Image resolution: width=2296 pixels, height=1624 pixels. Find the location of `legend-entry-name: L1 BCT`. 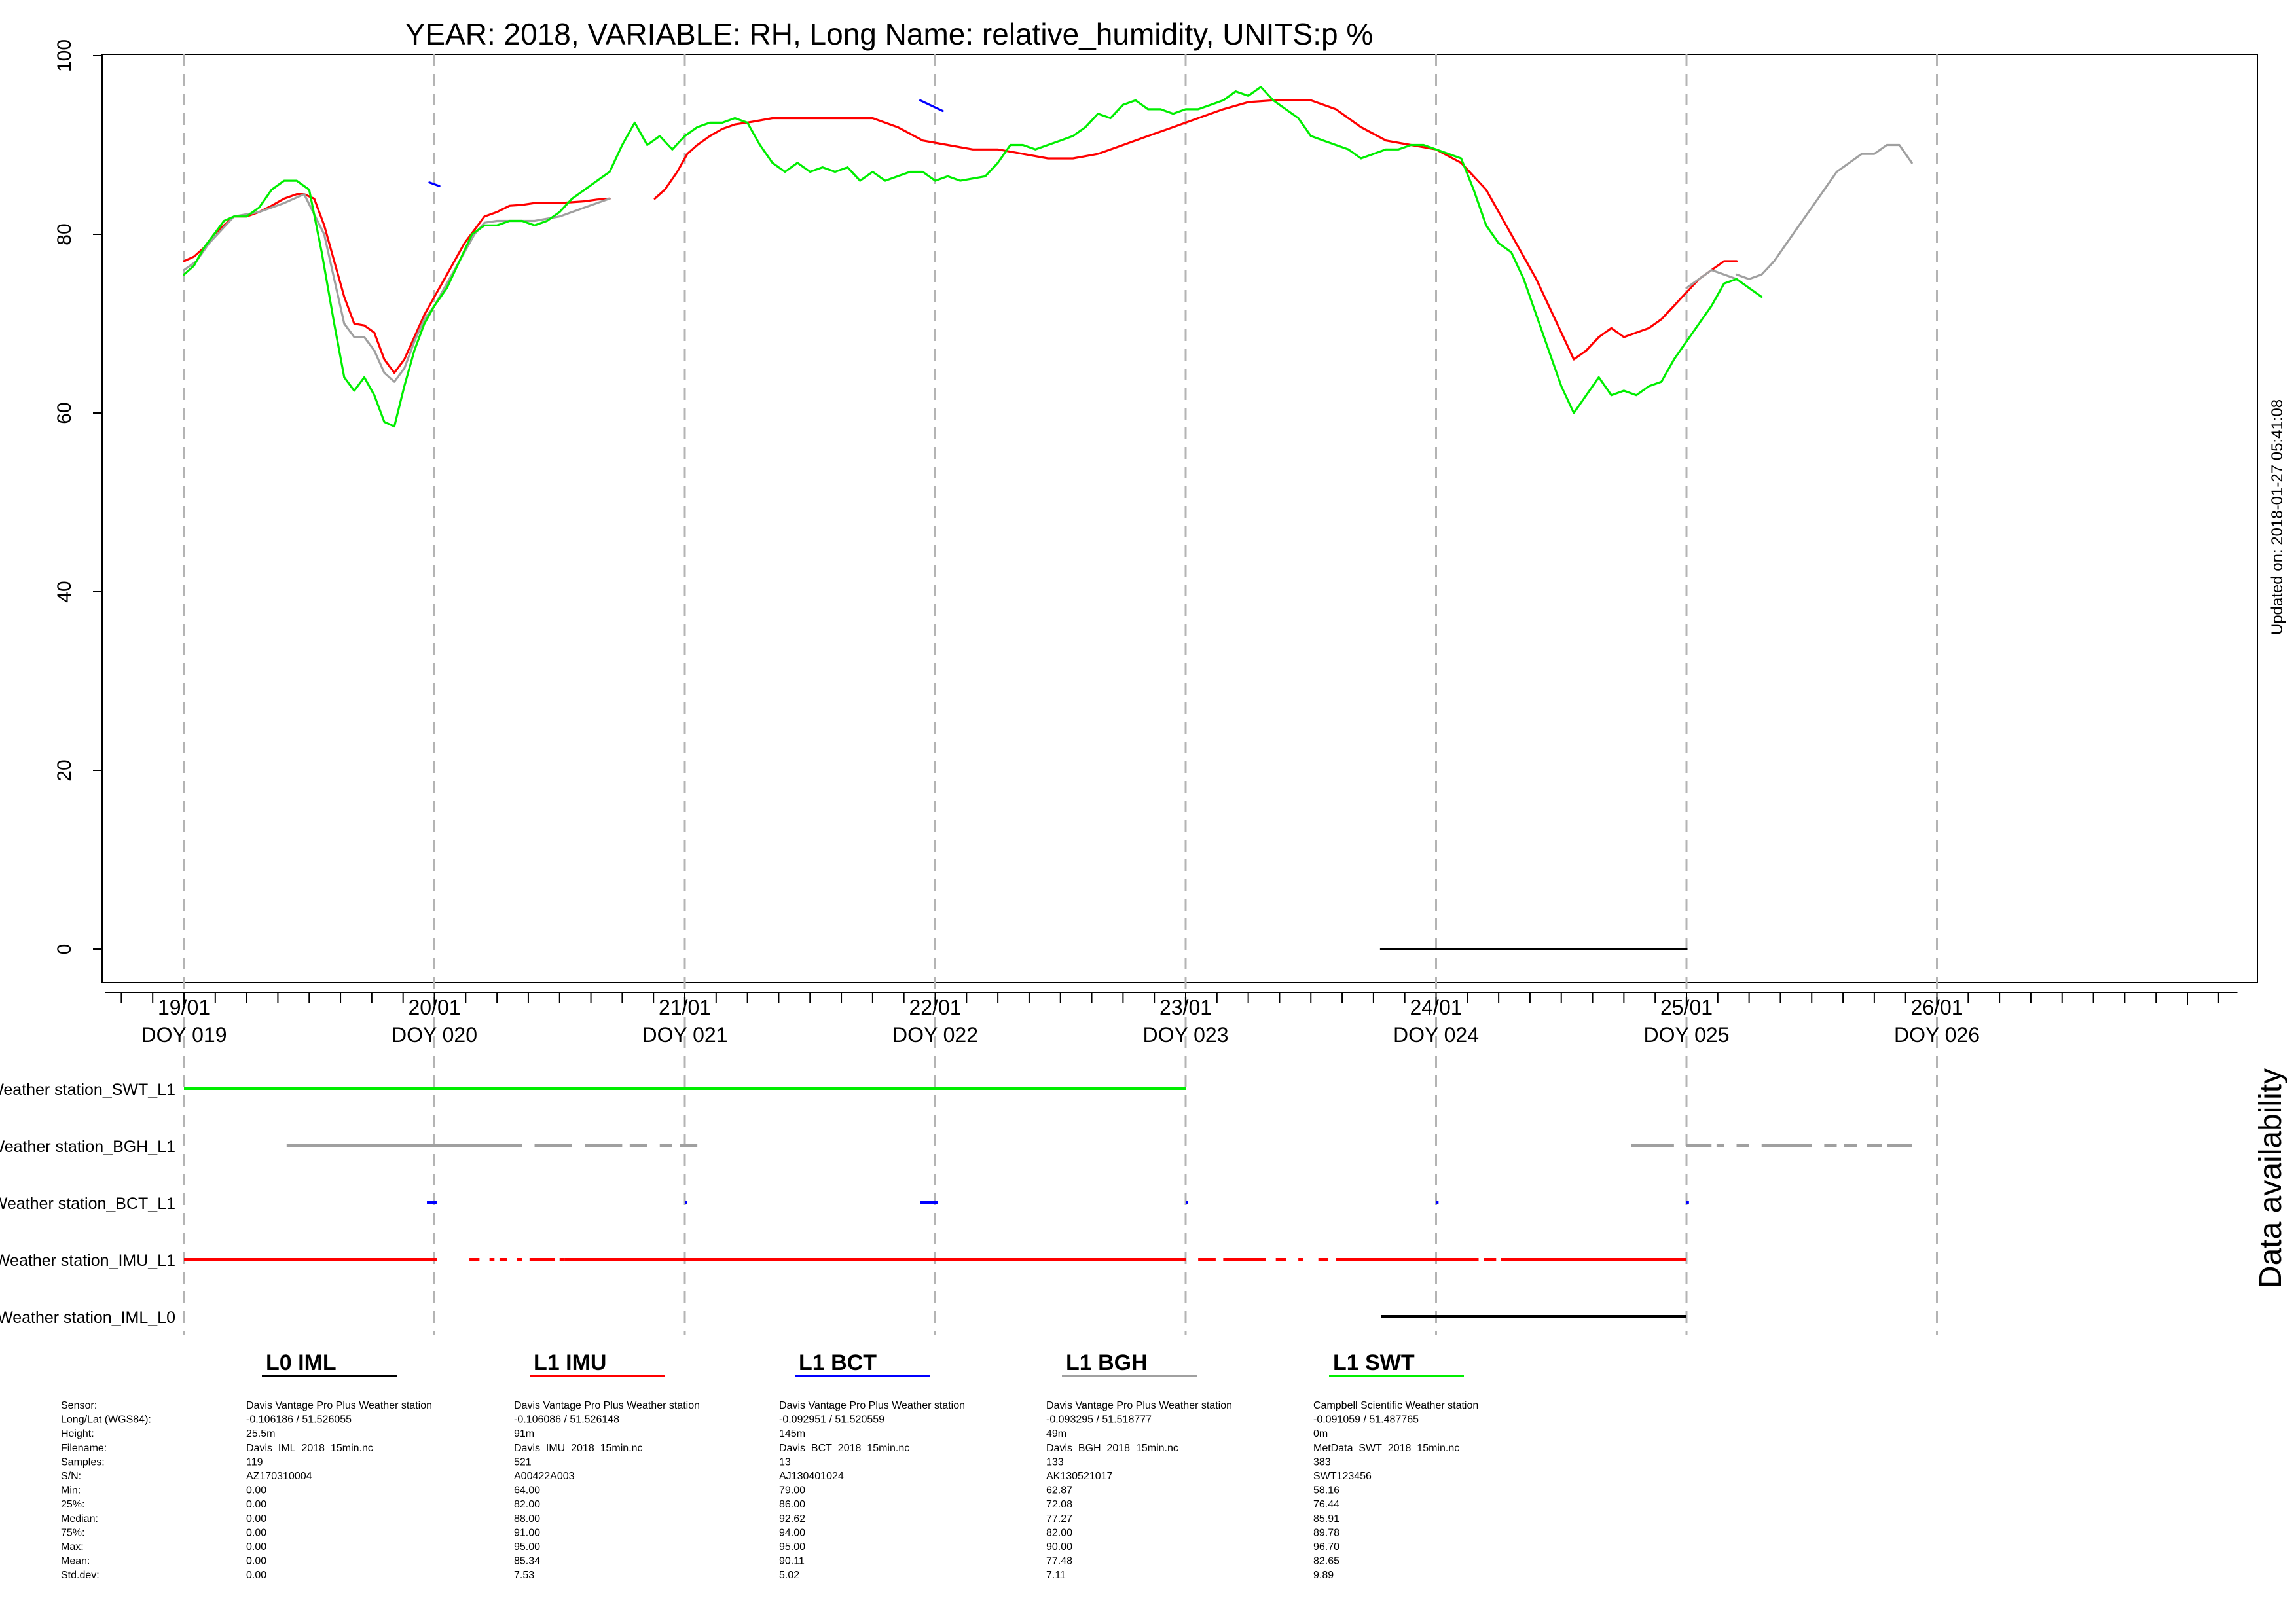

legend-entry-name: L1 BCT is located at coordinates (838, 1362).